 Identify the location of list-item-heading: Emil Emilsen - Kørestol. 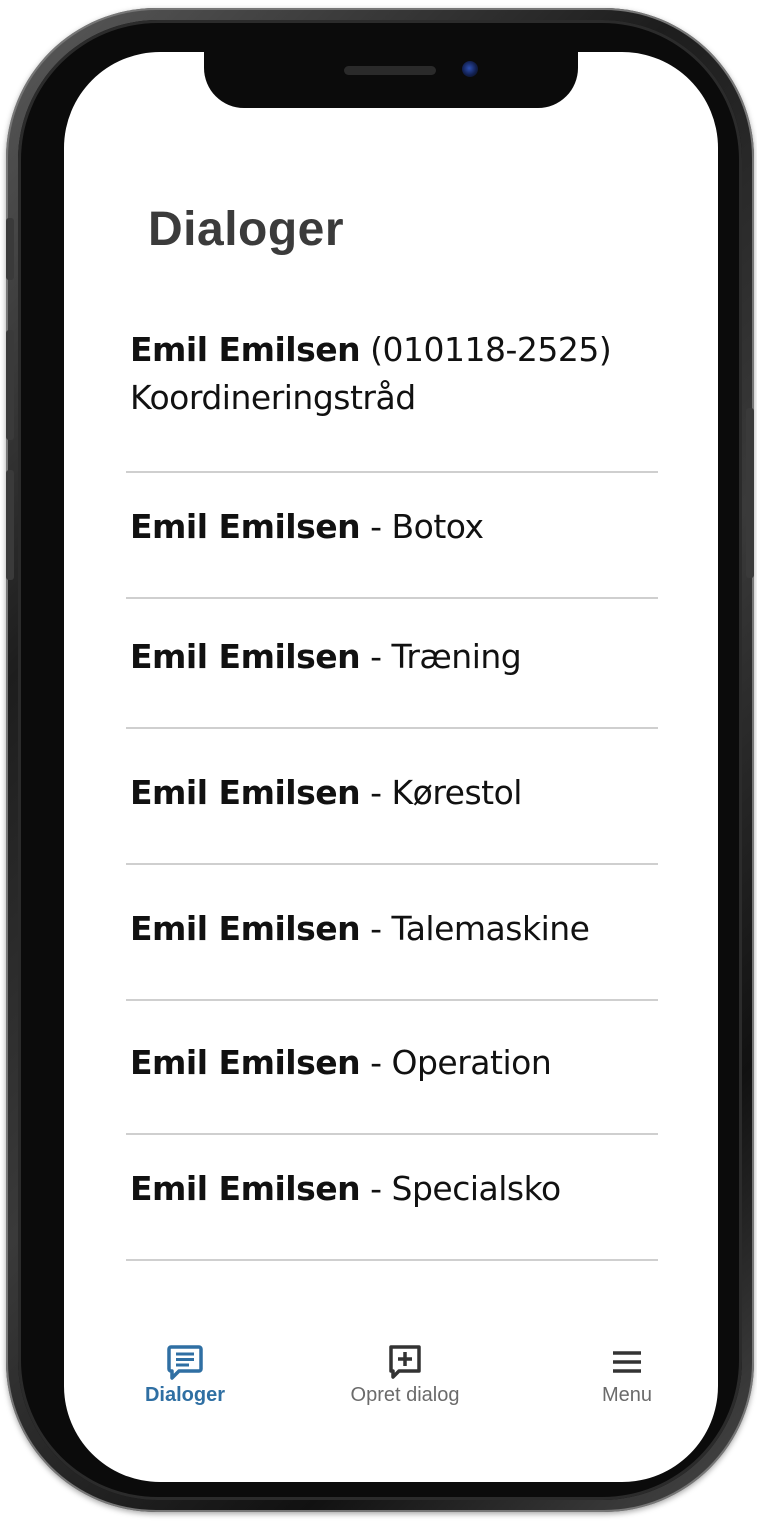
(326, 792).